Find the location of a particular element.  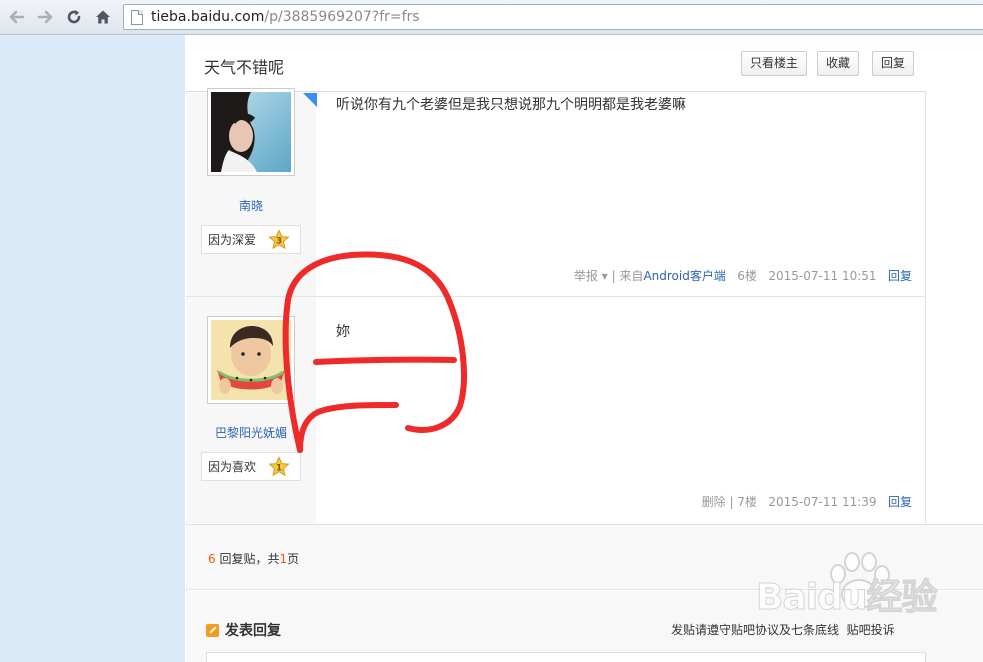

source-client-link: Android客户端 is located at coordinates (684, 276).